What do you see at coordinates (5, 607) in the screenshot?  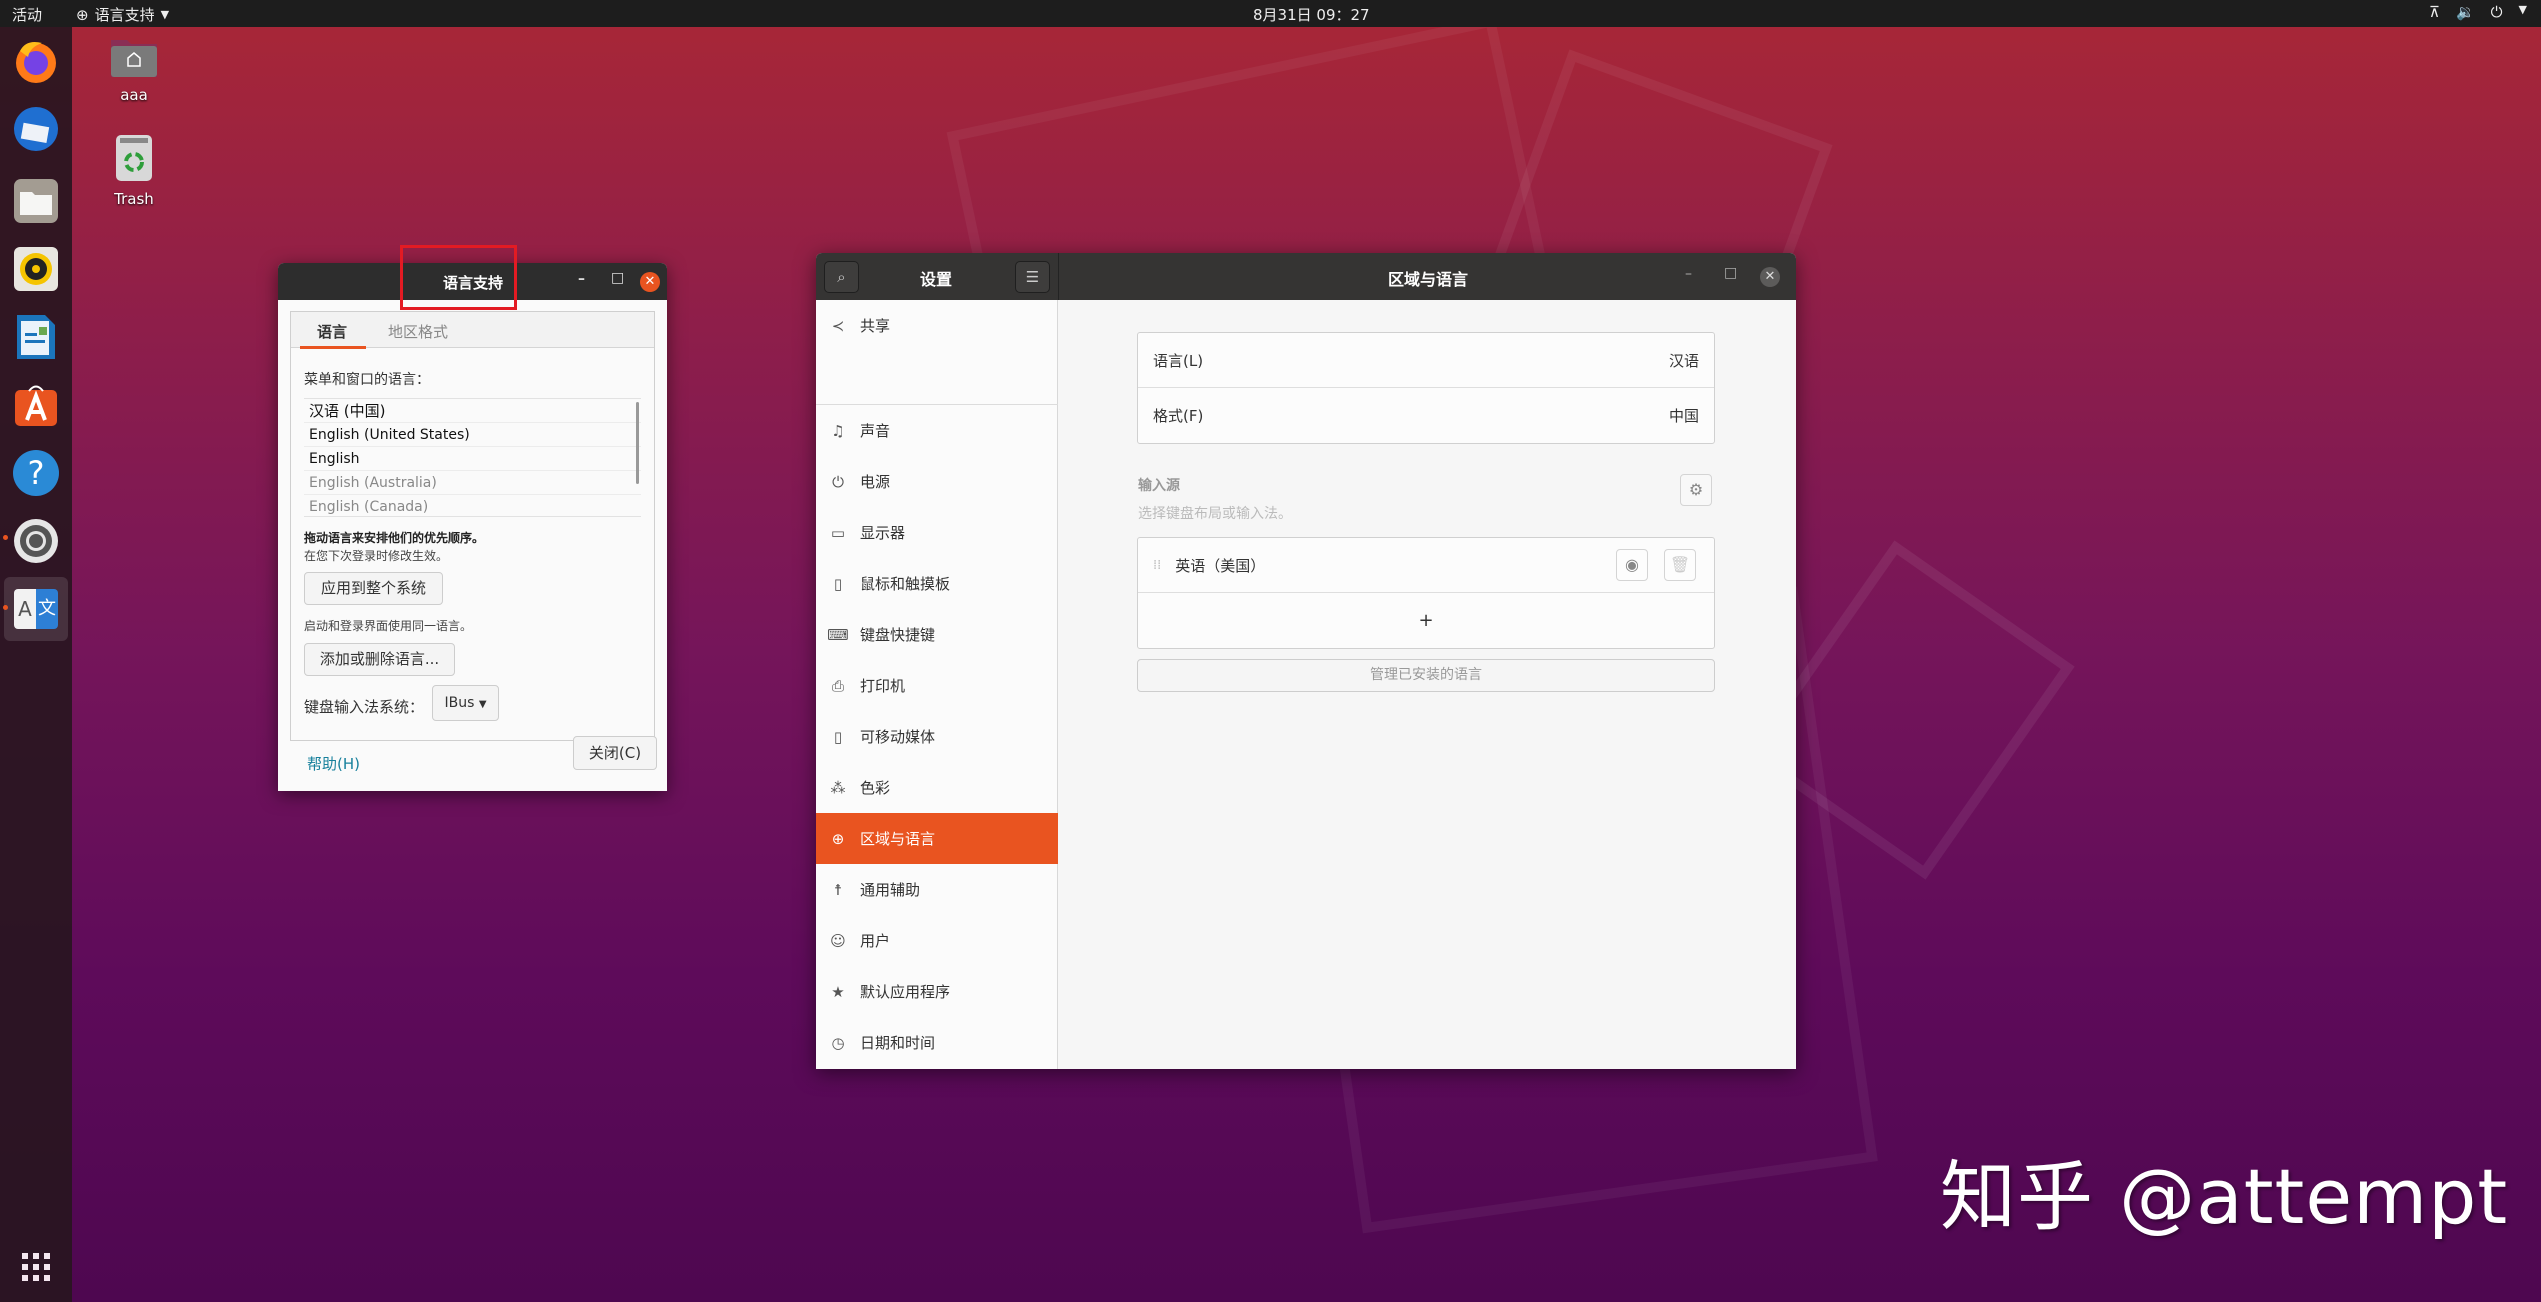 I see `running-indicator` at bounding box center [5, 607].